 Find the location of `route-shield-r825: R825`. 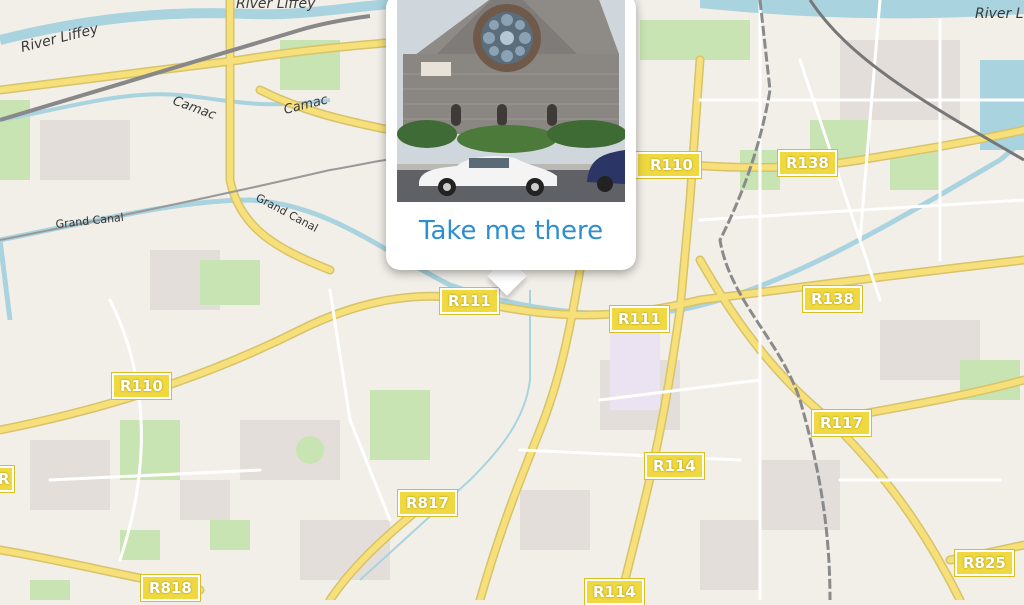

route-shield-r825: R825 is located at coordinates (984, 563).